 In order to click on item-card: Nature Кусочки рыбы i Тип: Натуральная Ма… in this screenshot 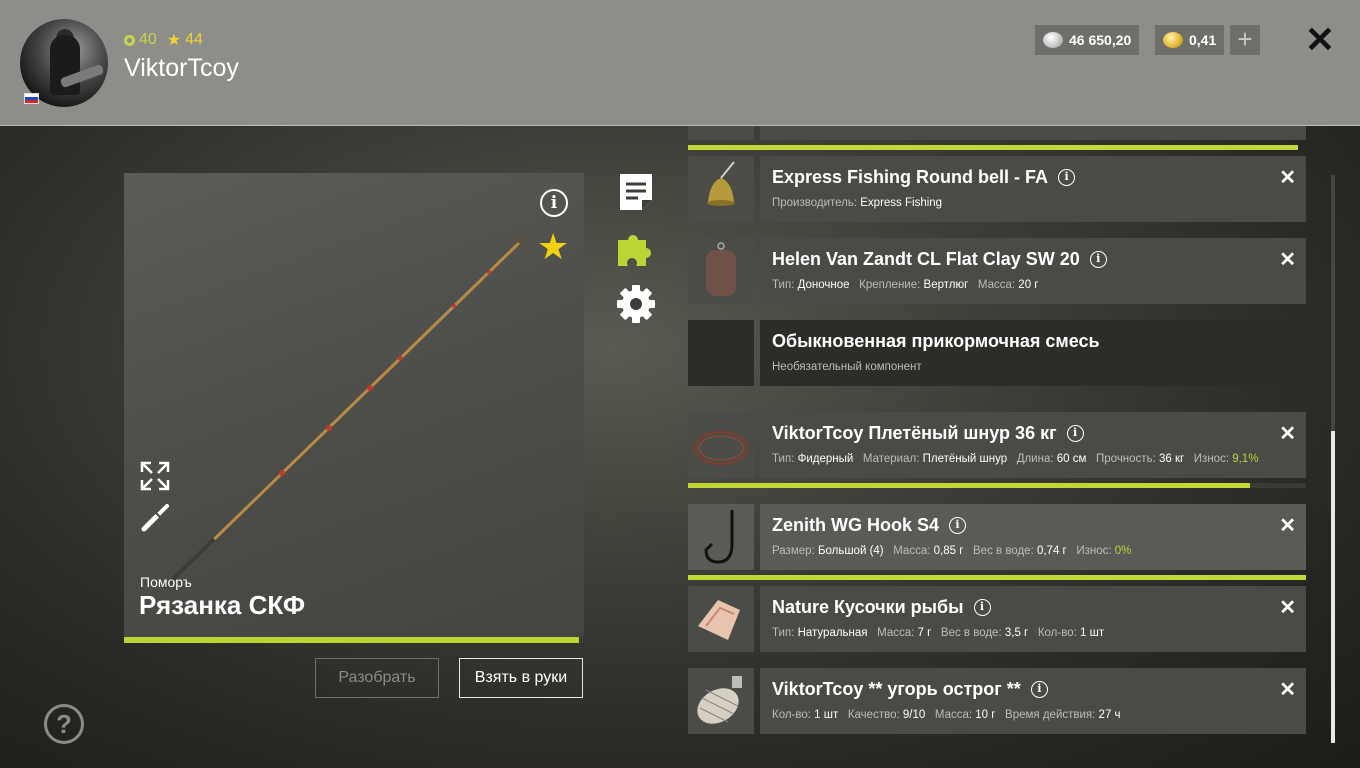, I will do `click(1033, 619)`.